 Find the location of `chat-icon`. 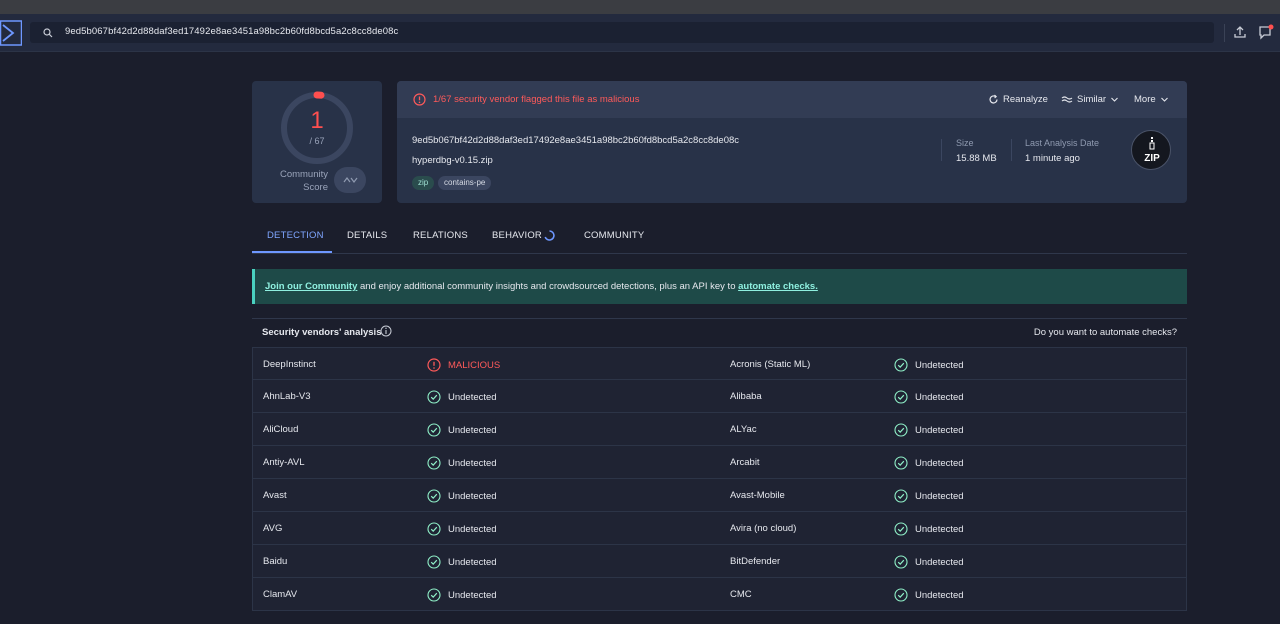

chat-icon is located at coordinates (1266, 32).